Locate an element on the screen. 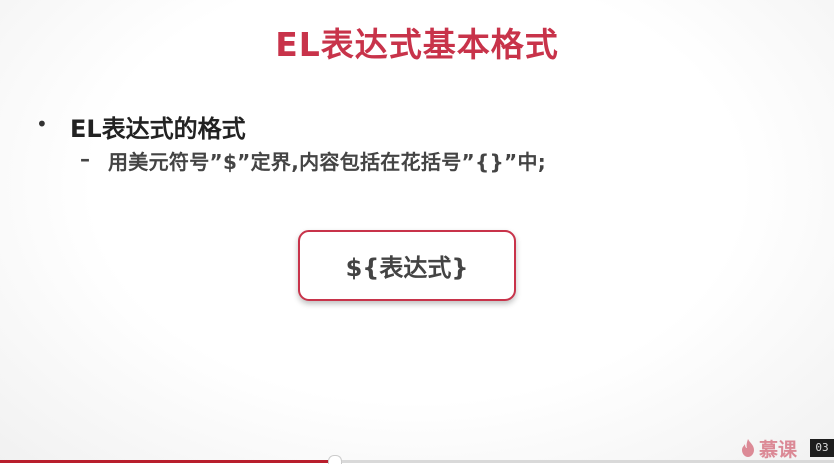 Image resolution: width=834 pixels, height=464 pixels. sub-bullet-text: 用美元符号”$”定界,内容包括在花括号”{}”中; is located at coordinates (327, 162).